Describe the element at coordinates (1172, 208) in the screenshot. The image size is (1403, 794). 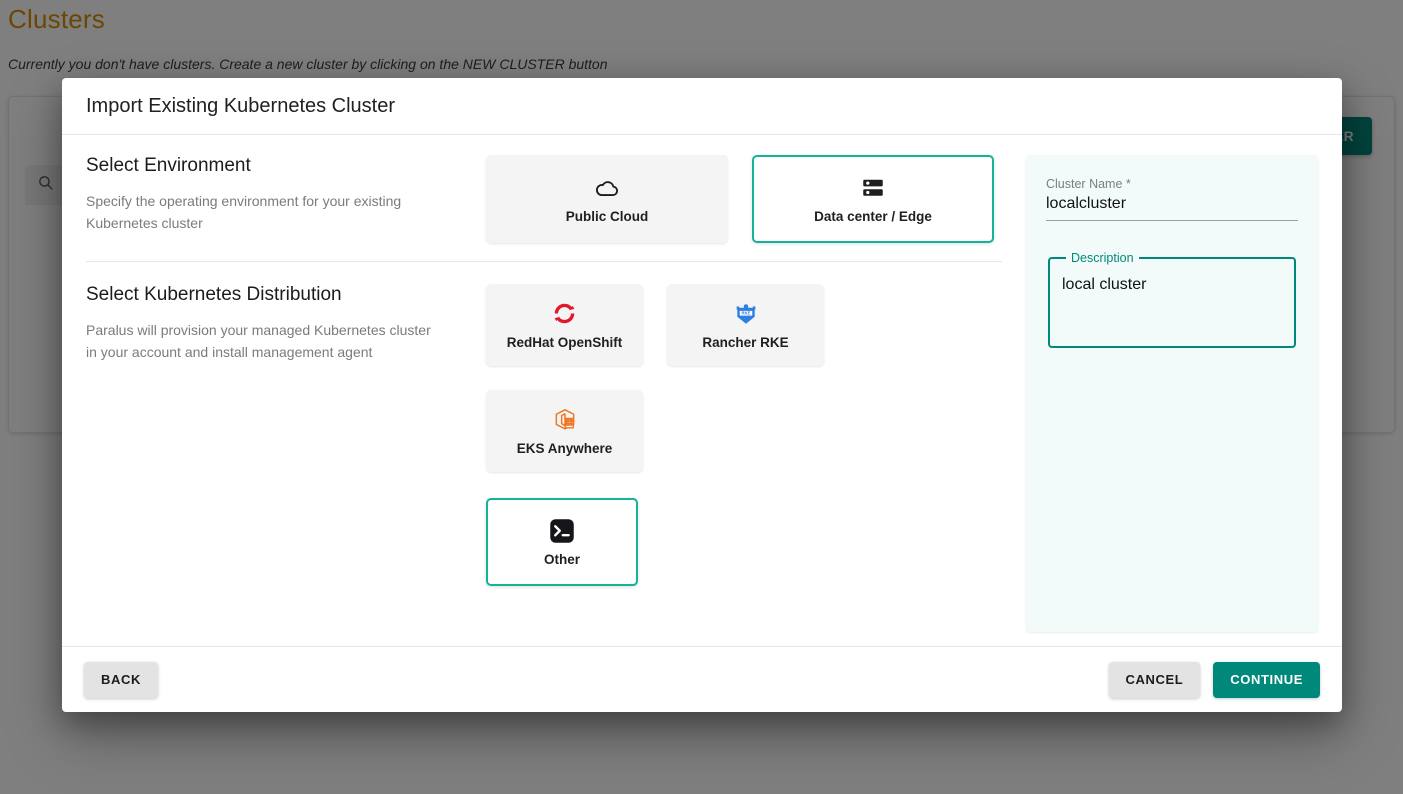
I see `cluster-name-input` at that location.